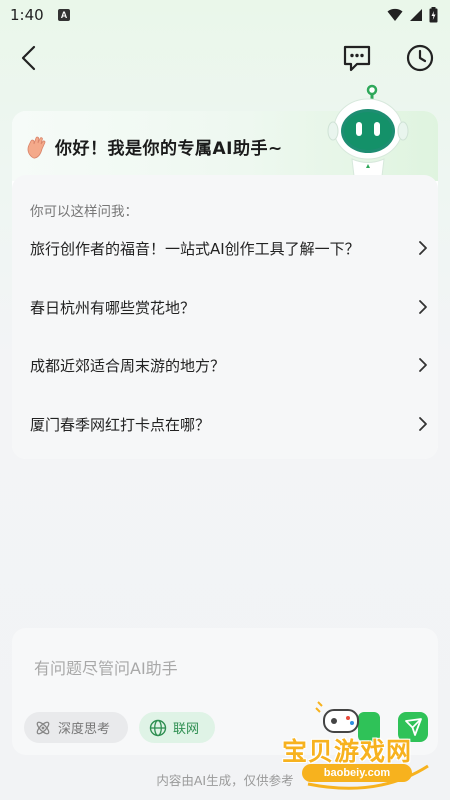 The height and width of the screenshot is (800, 450). I want to click on suggestion-text: 旅行创作者的福音！一站式AI创作工具了解一下？, so click(195, 249).